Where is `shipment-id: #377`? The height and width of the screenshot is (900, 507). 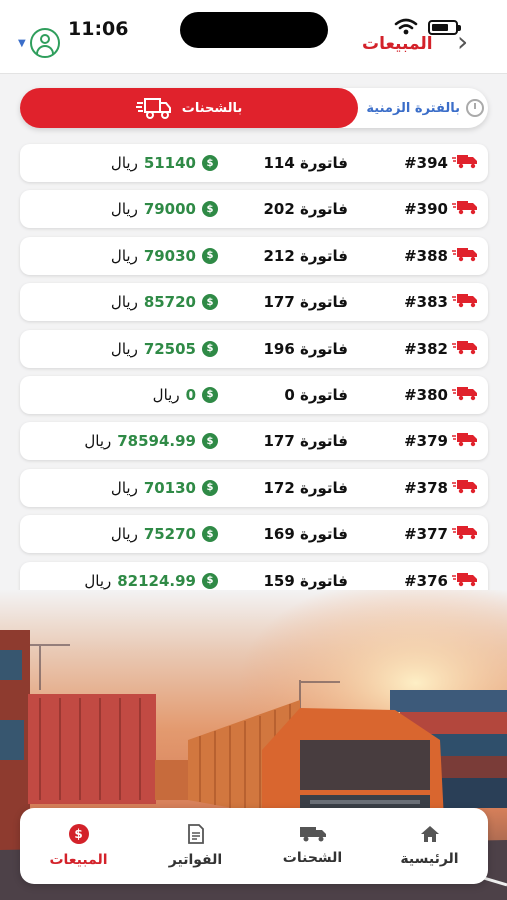 shipment-id: #377 is located at coordinates (441, 534).